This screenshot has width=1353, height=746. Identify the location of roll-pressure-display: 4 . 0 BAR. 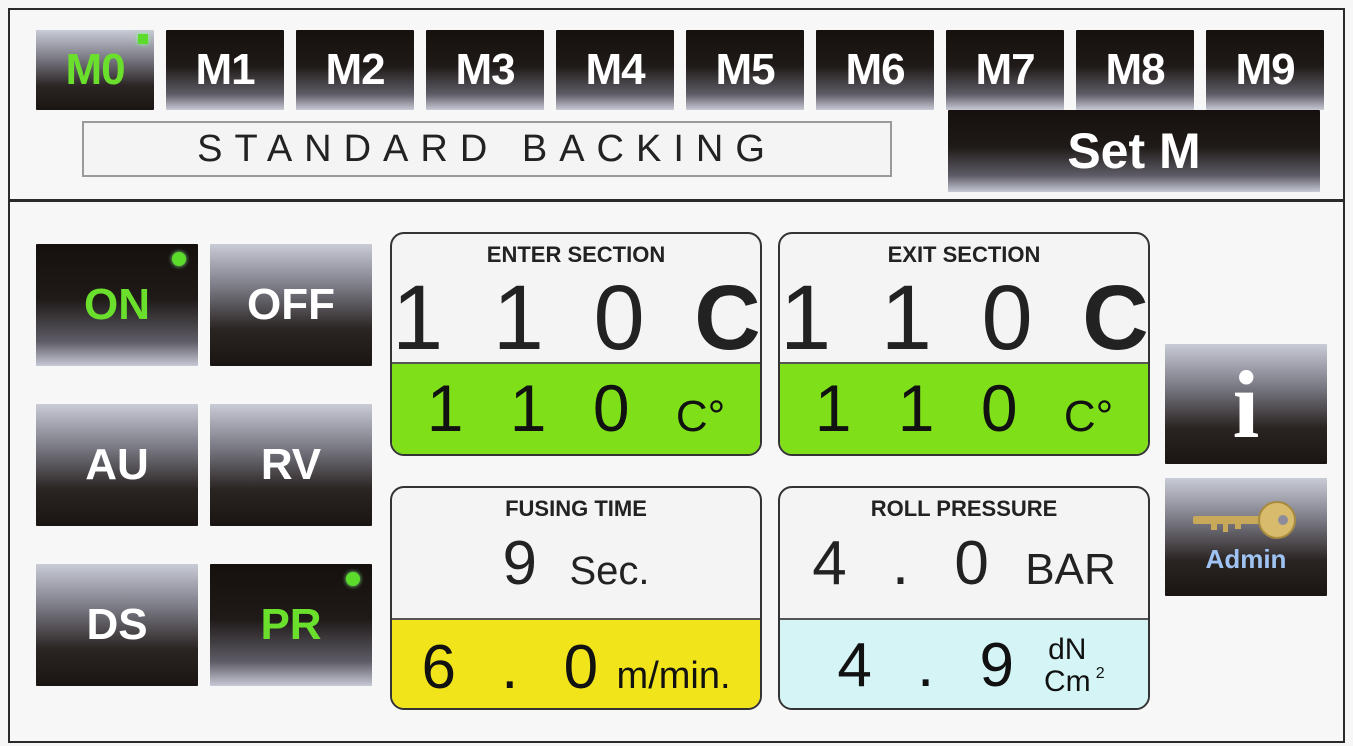
(964, 563).